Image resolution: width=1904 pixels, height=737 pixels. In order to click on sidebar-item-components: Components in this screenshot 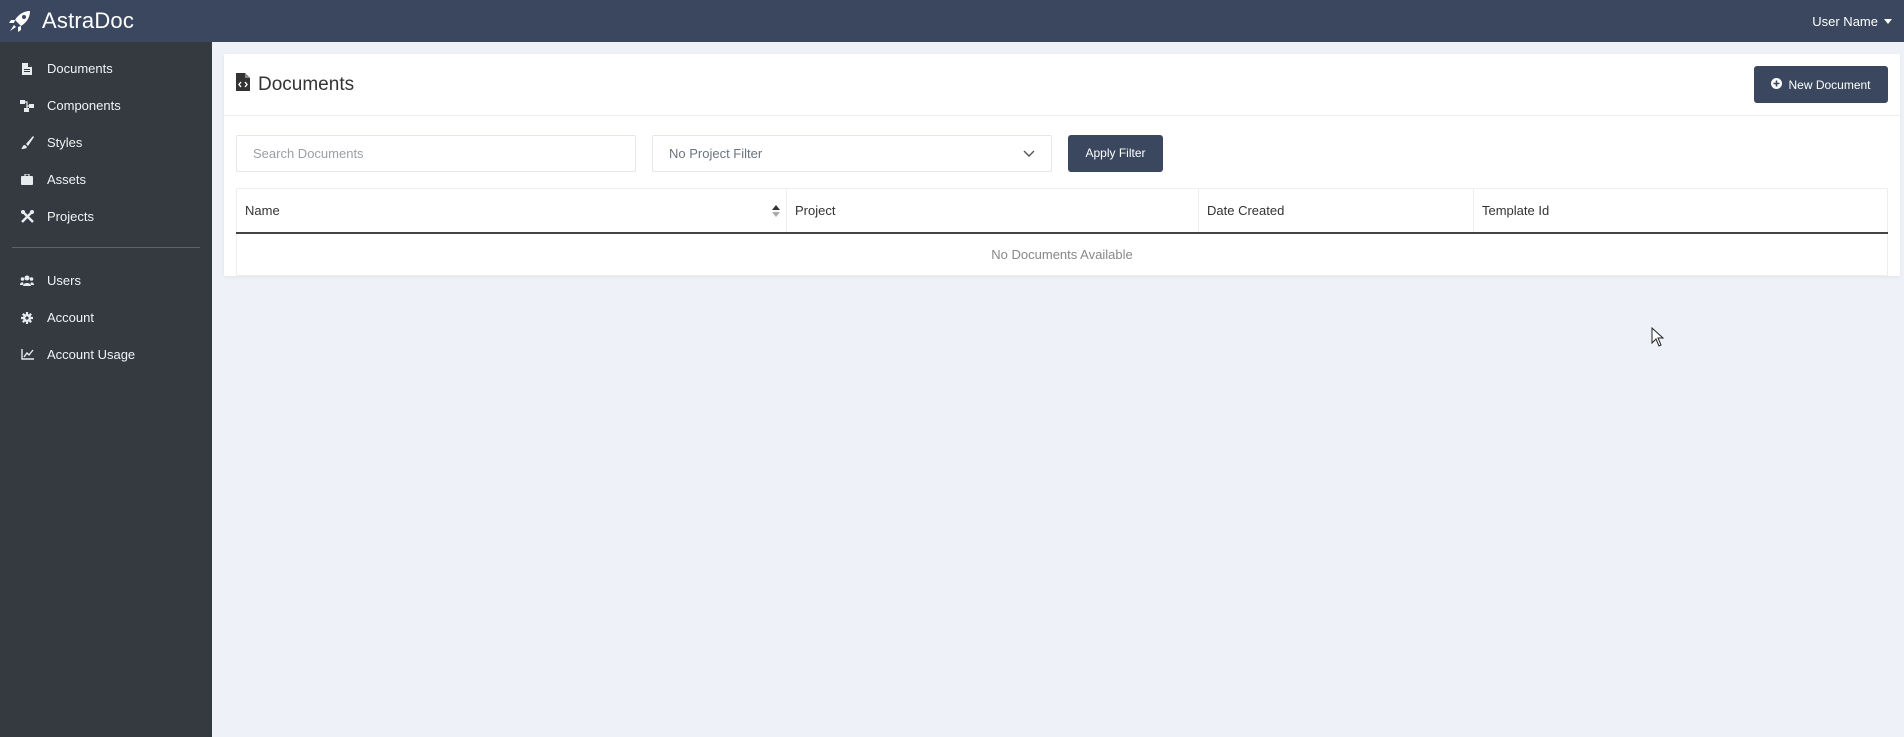, I will do `click(106, 105)`.